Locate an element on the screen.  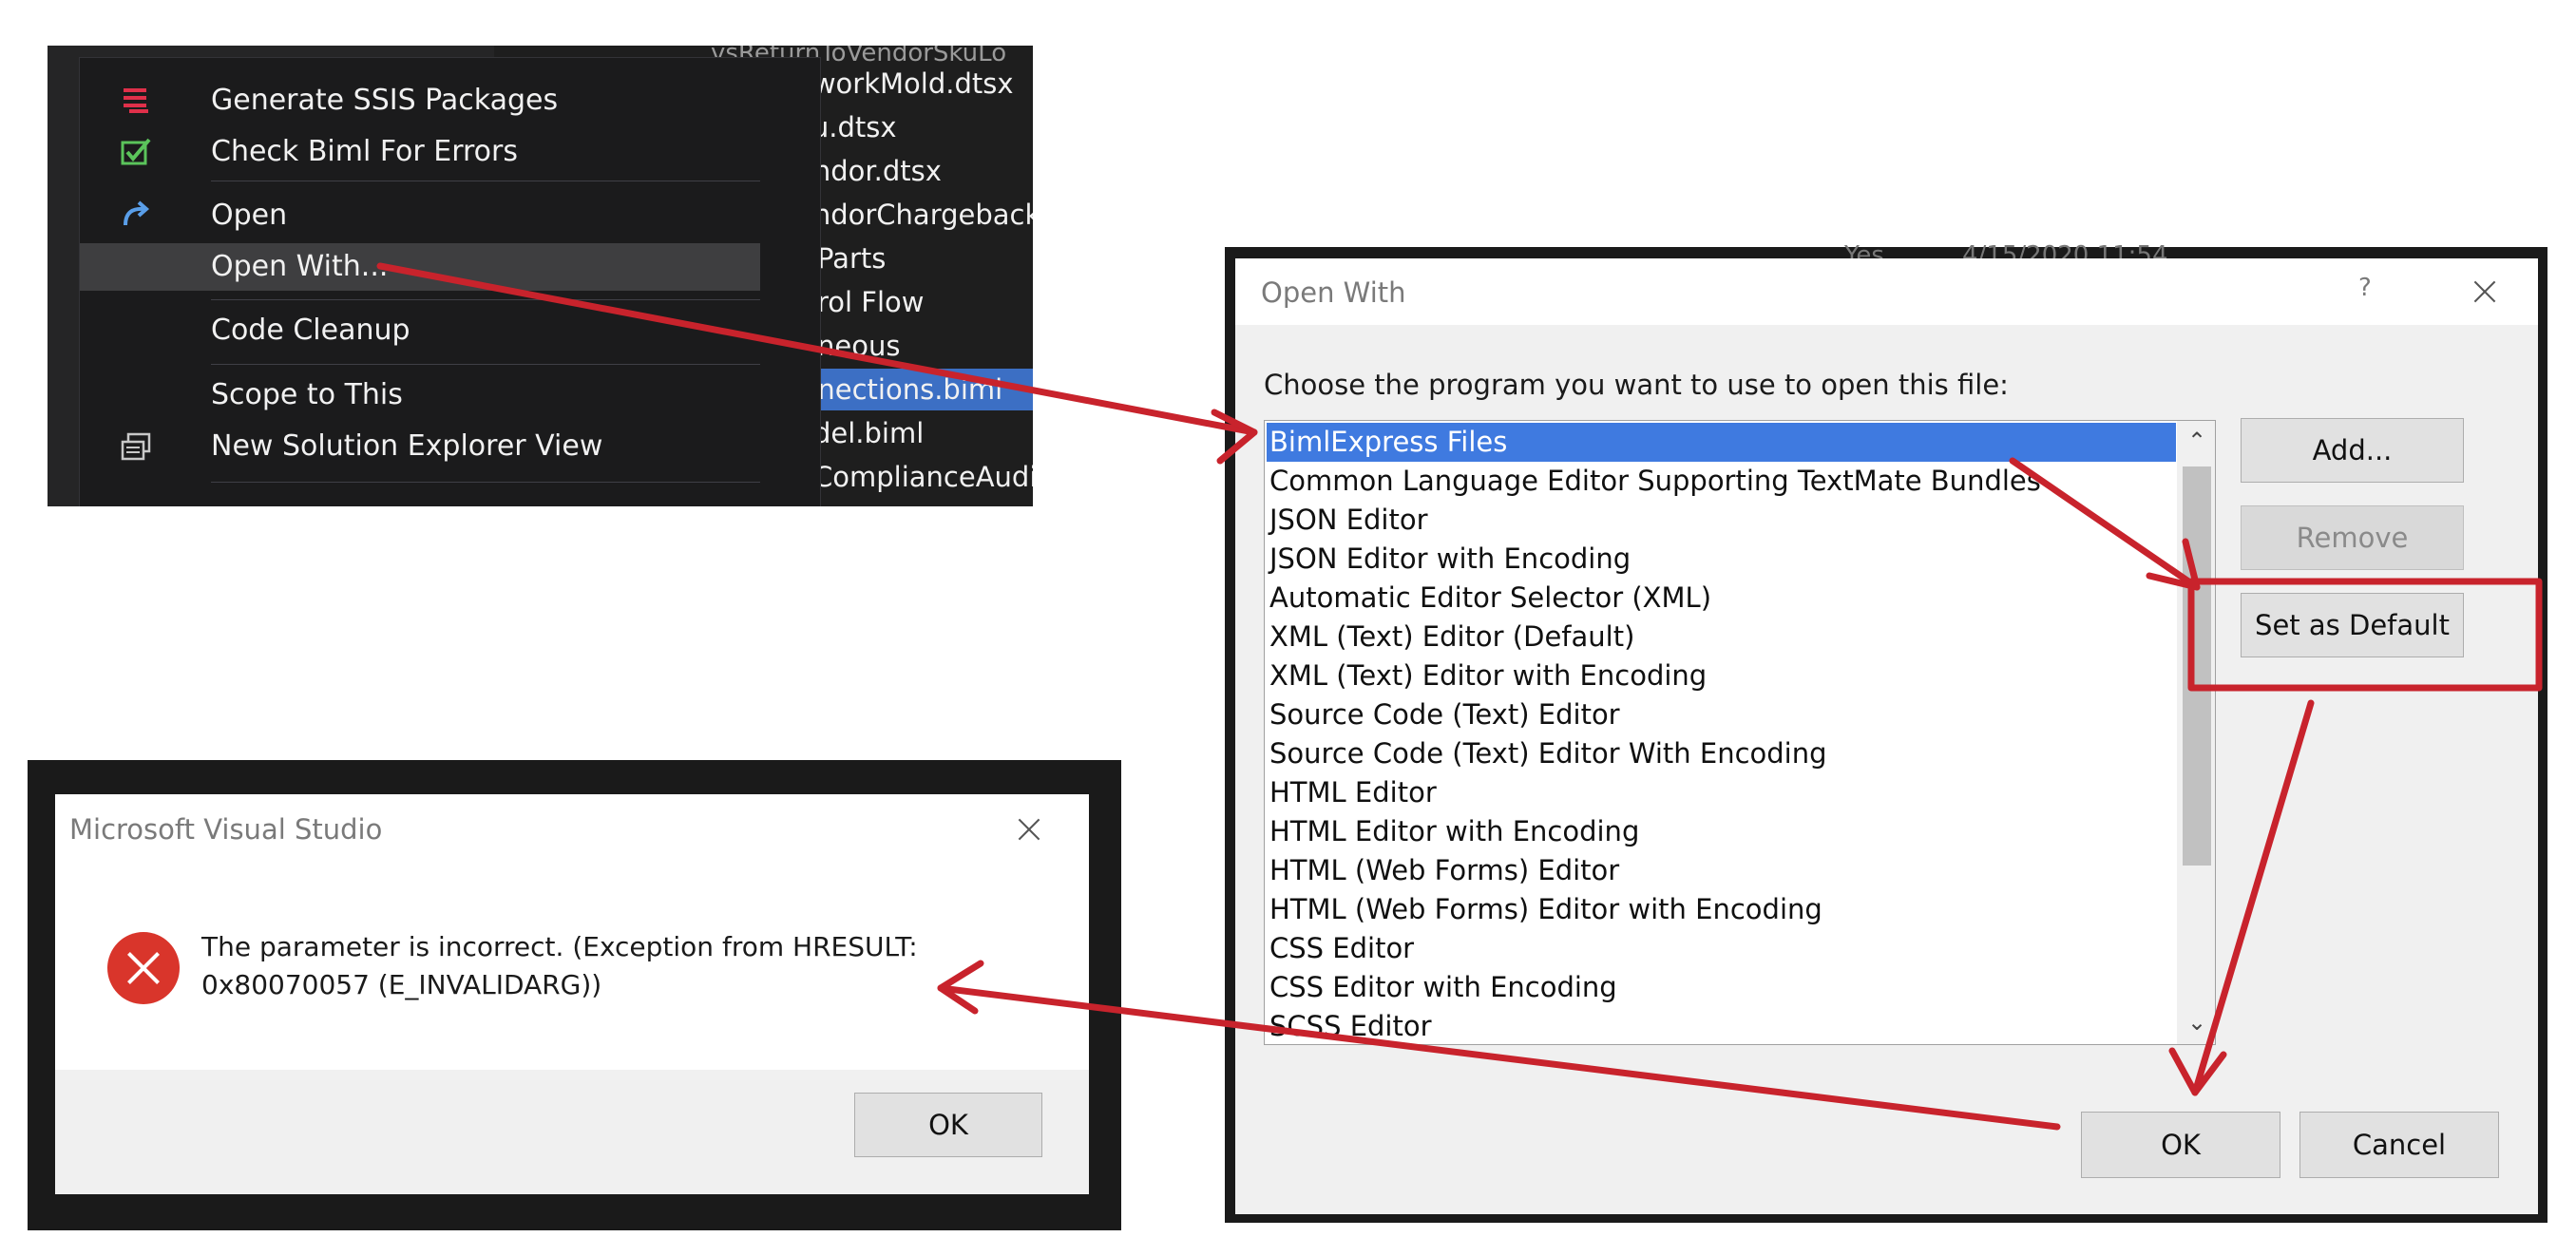
tree-item: ComplianceAudit.bim is located at coordinates (923, 477).